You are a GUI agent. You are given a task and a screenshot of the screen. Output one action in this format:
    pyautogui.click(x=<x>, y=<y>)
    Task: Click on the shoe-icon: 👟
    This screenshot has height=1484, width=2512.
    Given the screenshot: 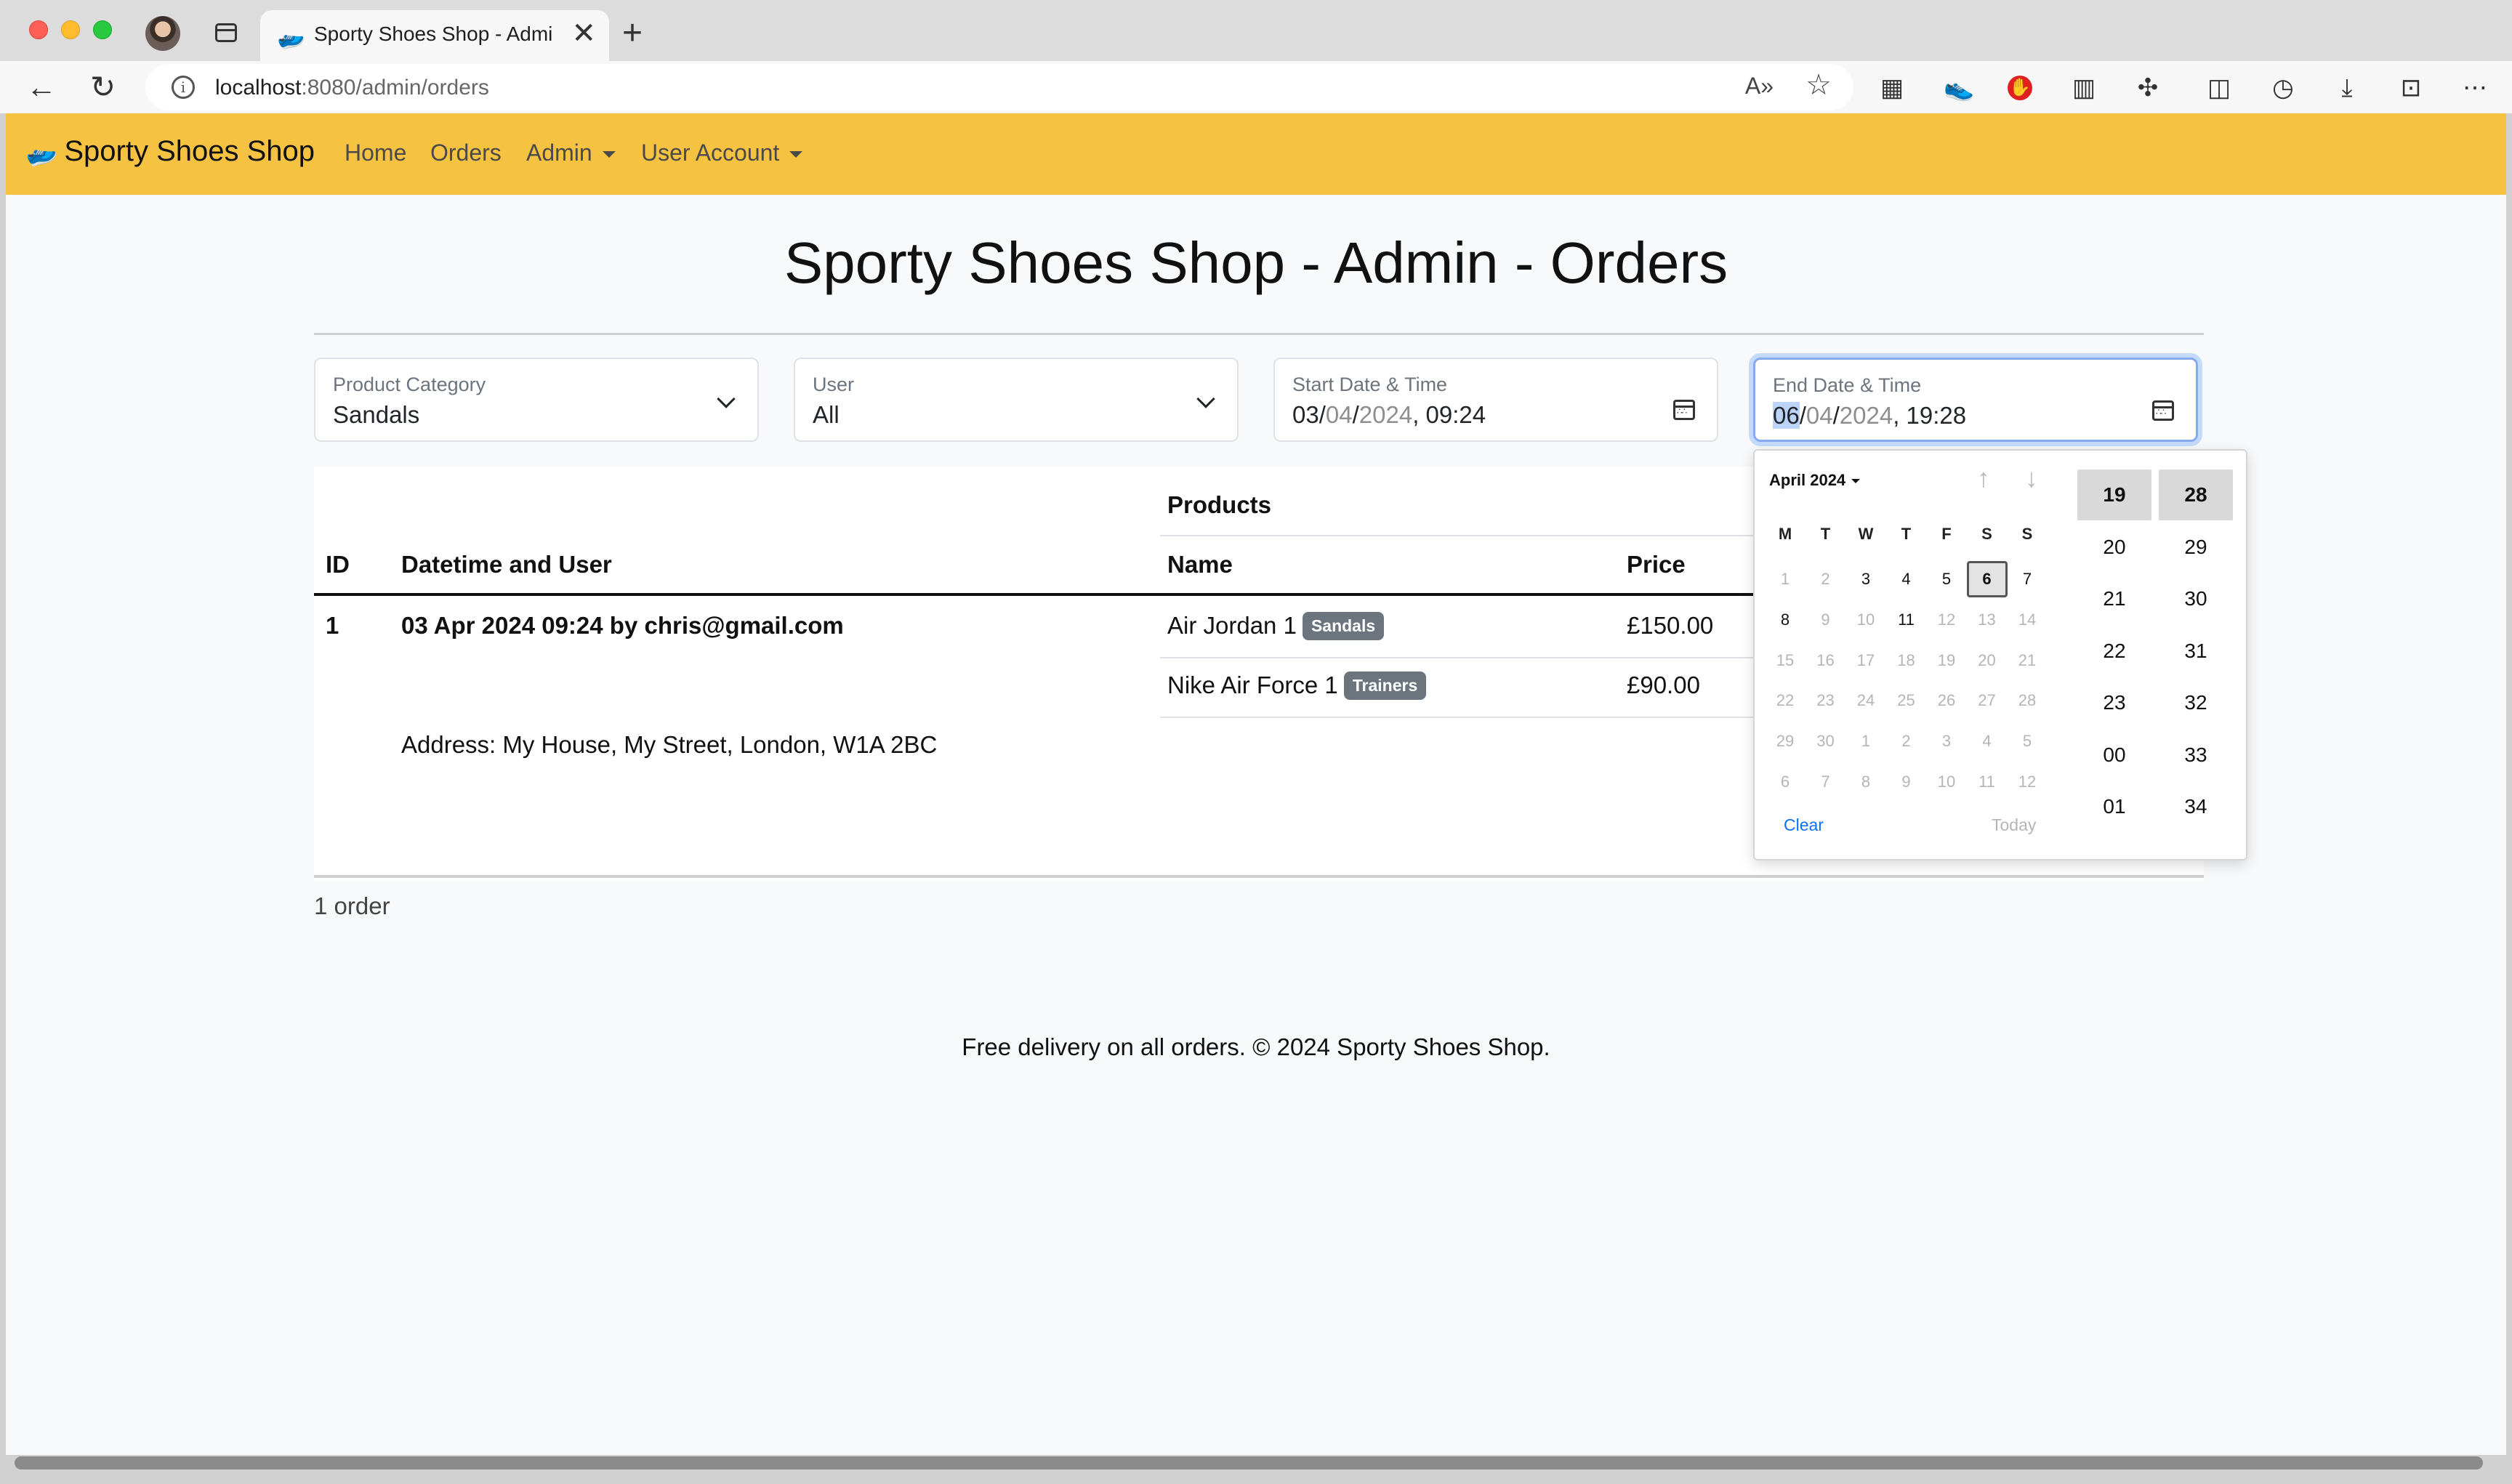 What is the action you would take?
    pyautogui.click(x=290, y=37)
    